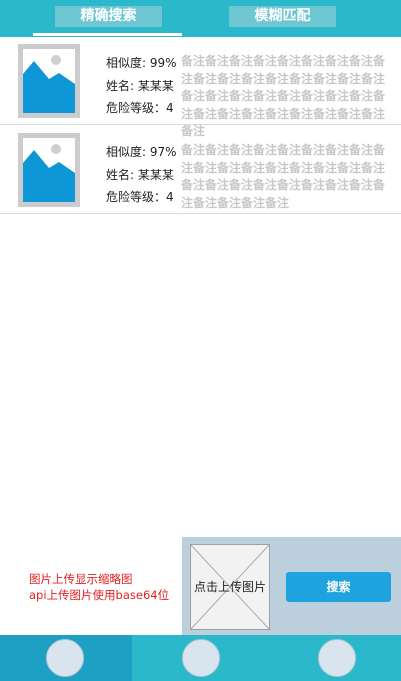 The image size is (401, 681). I want to click on top-tab-bar: 精确搜索 模糊匹配, so click(200, 18).